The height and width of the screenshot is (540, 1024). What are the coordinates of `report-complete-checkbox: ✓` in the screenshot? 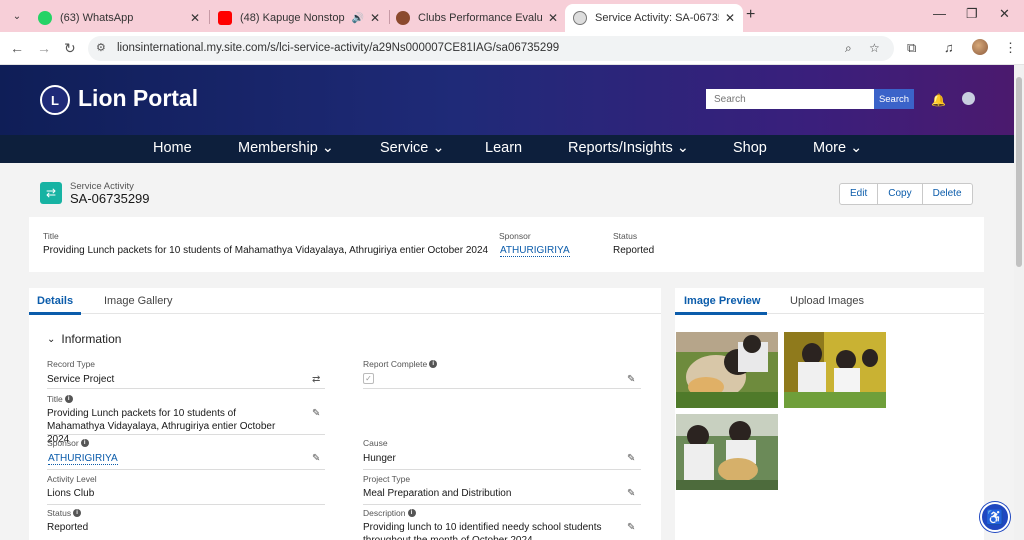 It's located at (368, 378).